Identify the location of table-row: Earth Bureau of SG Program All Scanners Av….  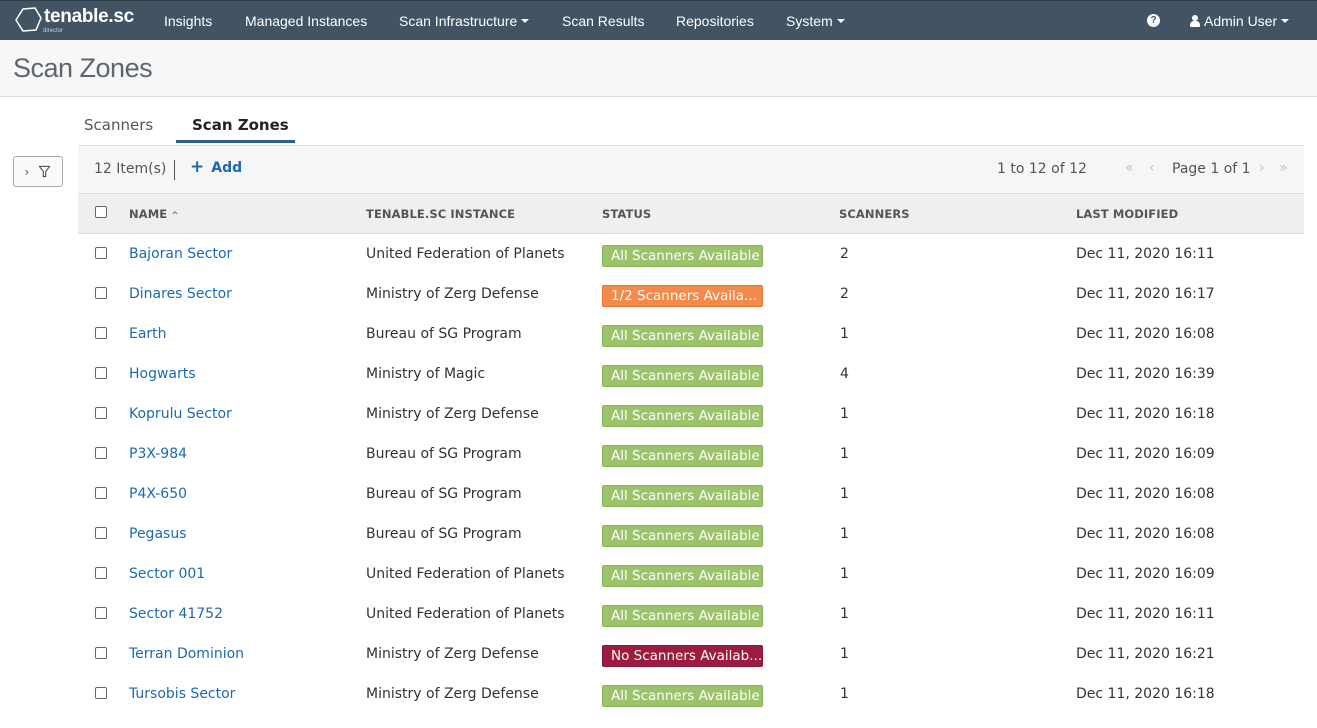
(691, 335).